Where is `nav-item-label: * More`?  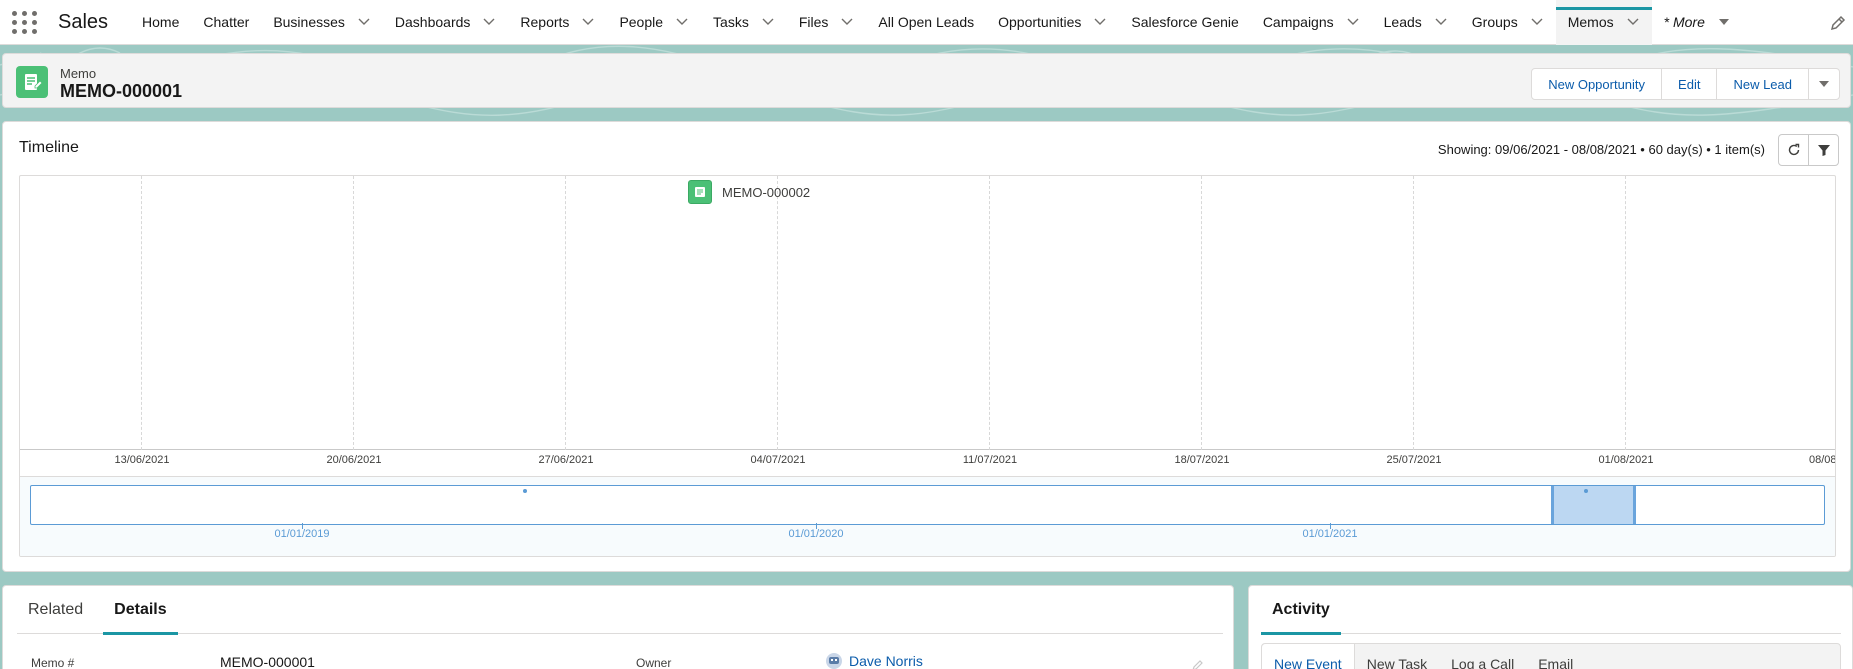 nav-item-label: * More is located at coordinates (1684, 22).